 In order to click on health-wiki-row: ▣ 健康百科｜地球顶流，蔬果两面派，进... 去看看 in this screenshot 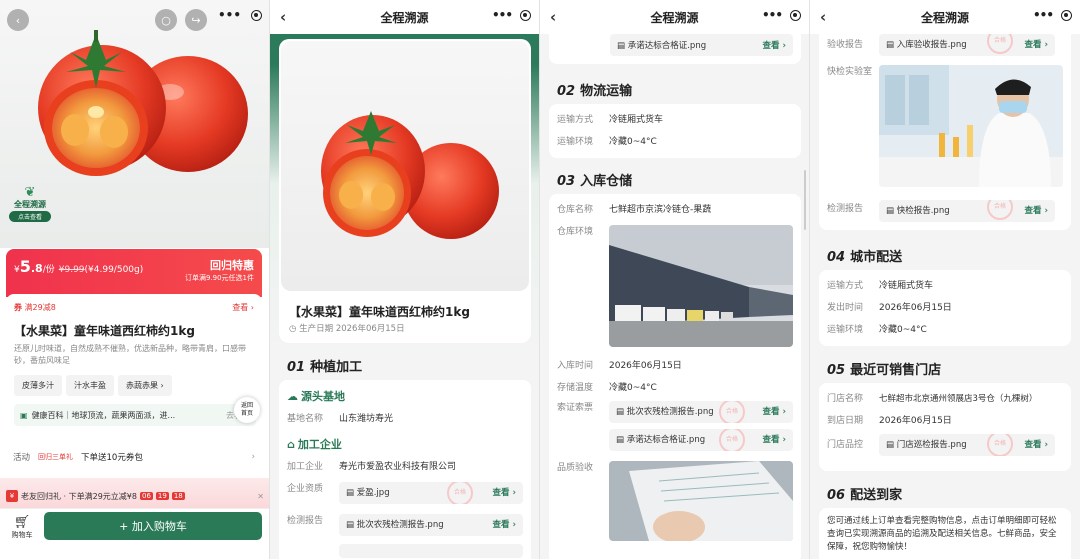, I will do `click(135, 415)`.